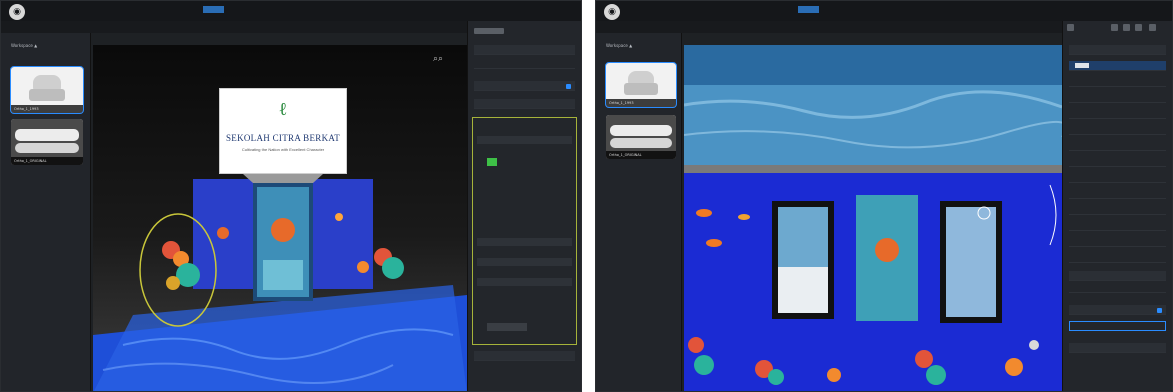  Describe the element at coordinates (1117, 50) in the screenshot. I see `hierarchy-section` at that location.